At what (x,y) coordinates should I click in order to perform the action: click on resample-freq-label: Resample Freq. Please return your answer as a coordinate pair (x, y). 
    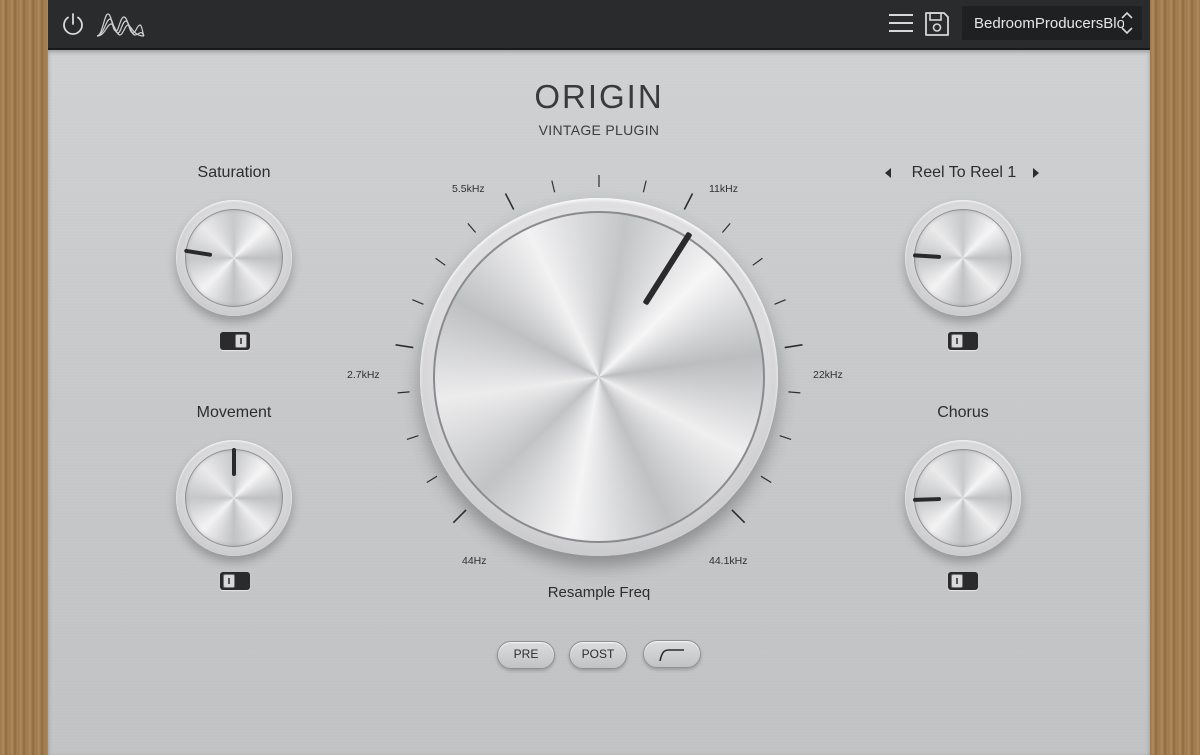
    Looking at the image, I should click on (599, 592).